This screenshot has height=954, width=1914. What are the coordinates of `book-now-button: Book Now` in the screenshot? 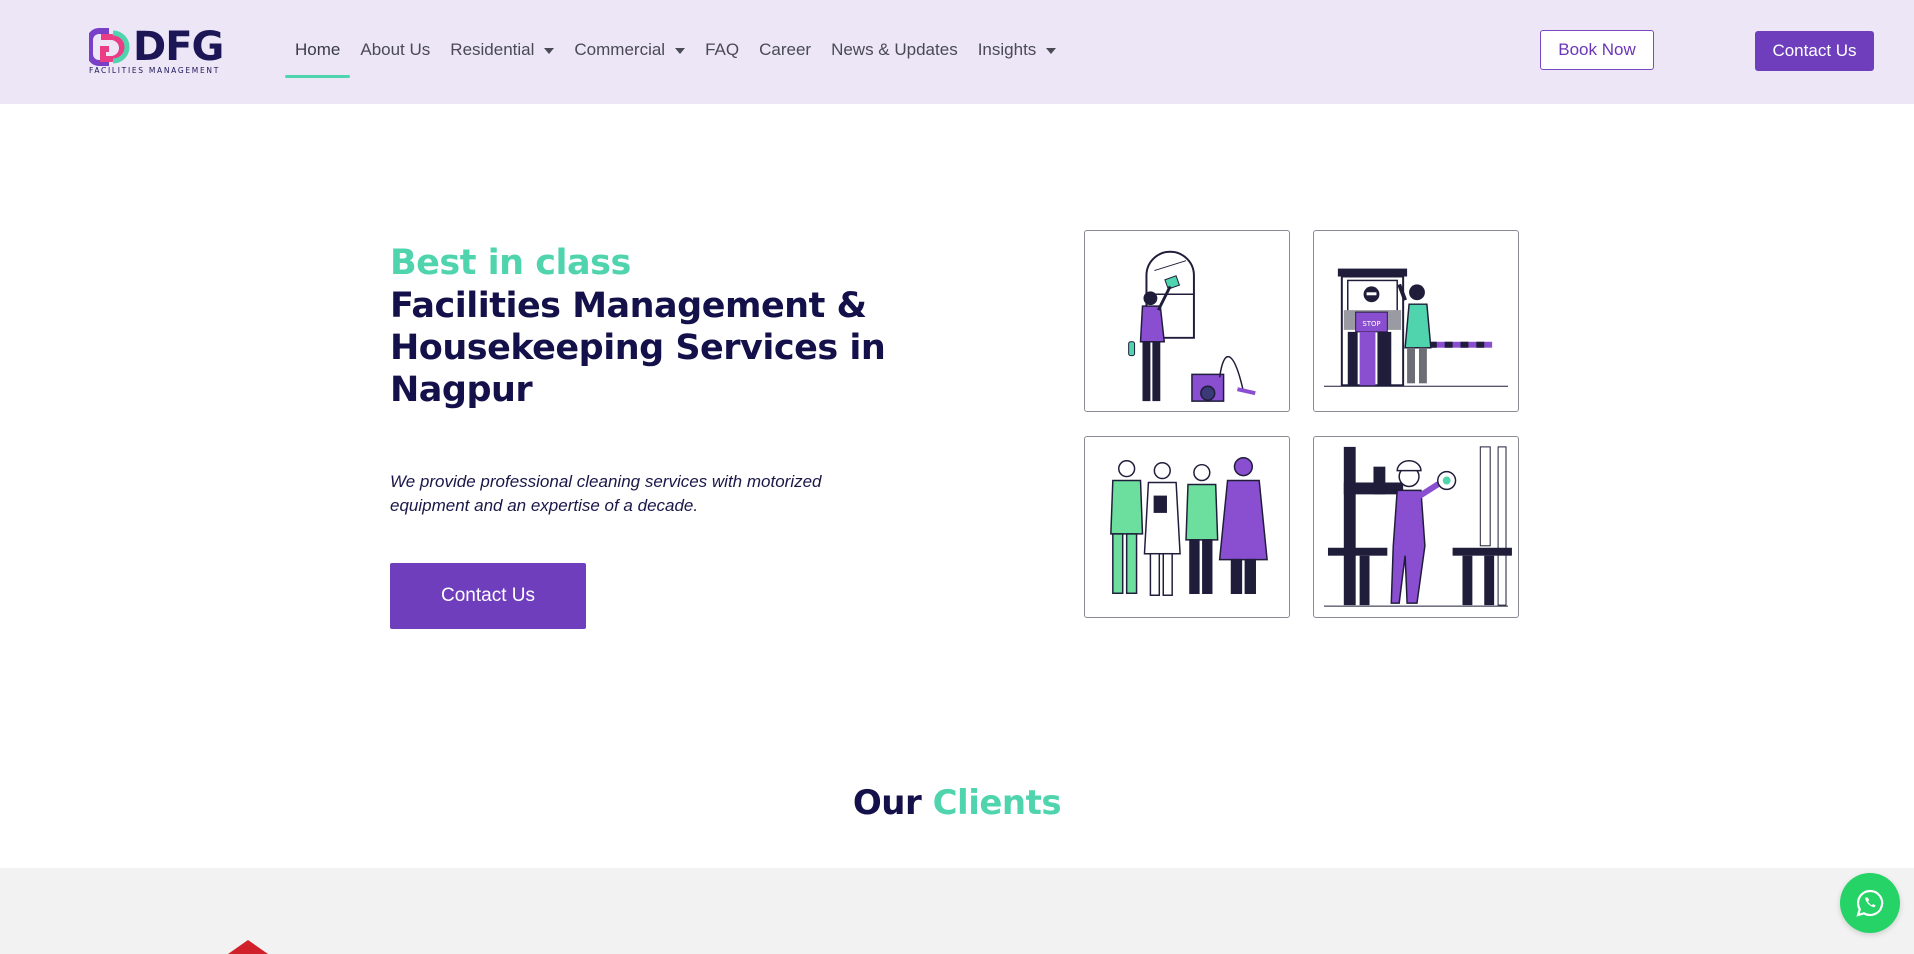 It's located at (1597, 50).